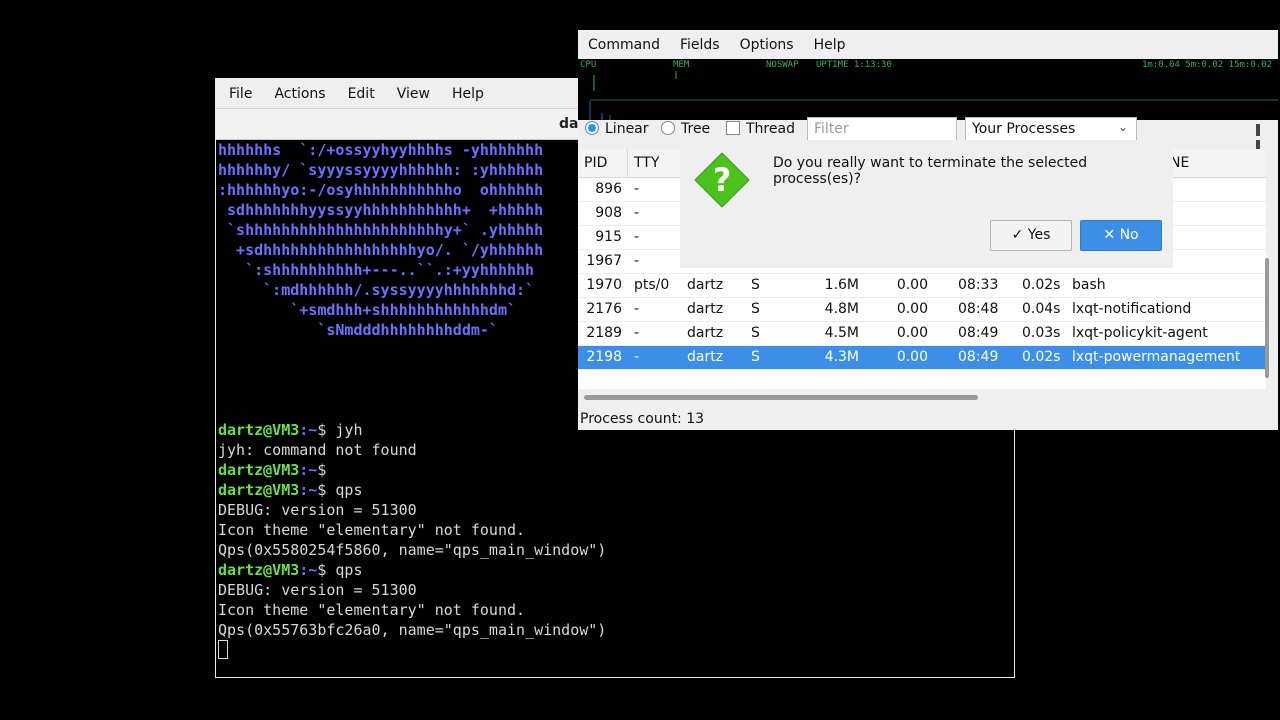 Image resolution: width=1280 pixels, height=720 pixels. I want to click on no-button: ✕ No, so click(1121, 235).